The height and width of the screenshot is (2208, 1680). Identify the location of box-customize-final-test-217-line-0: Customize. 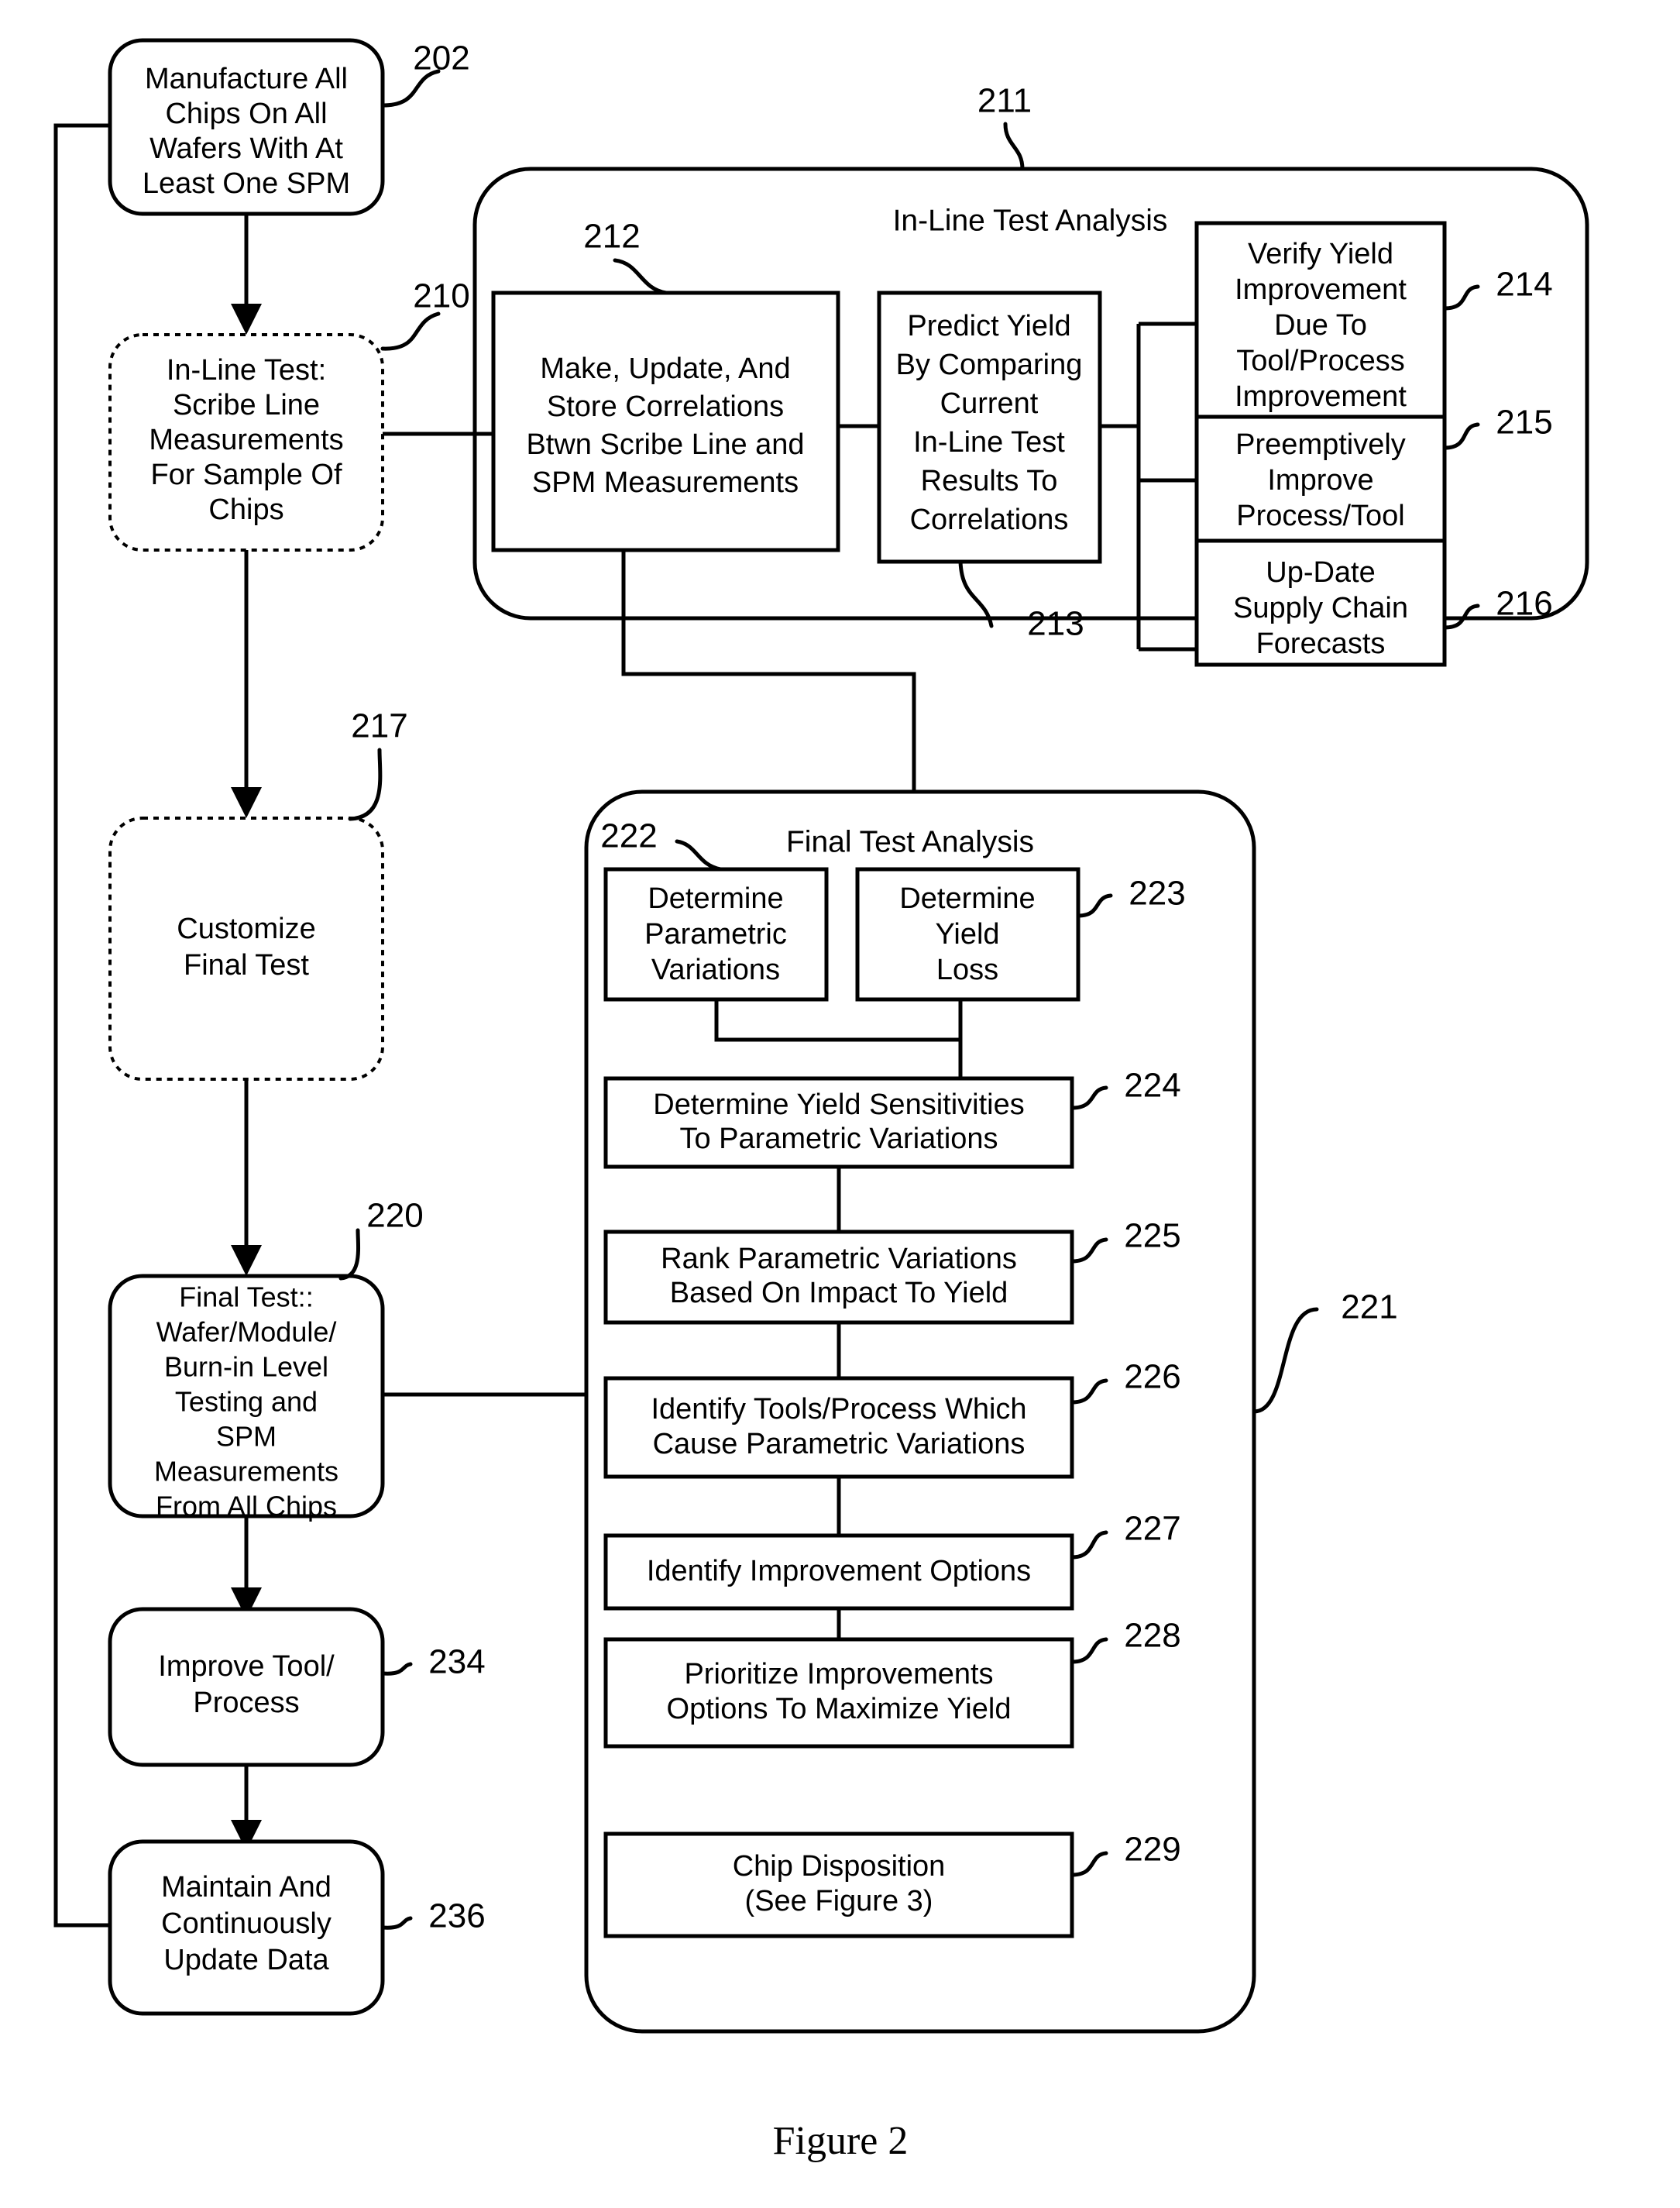
(247, 929).